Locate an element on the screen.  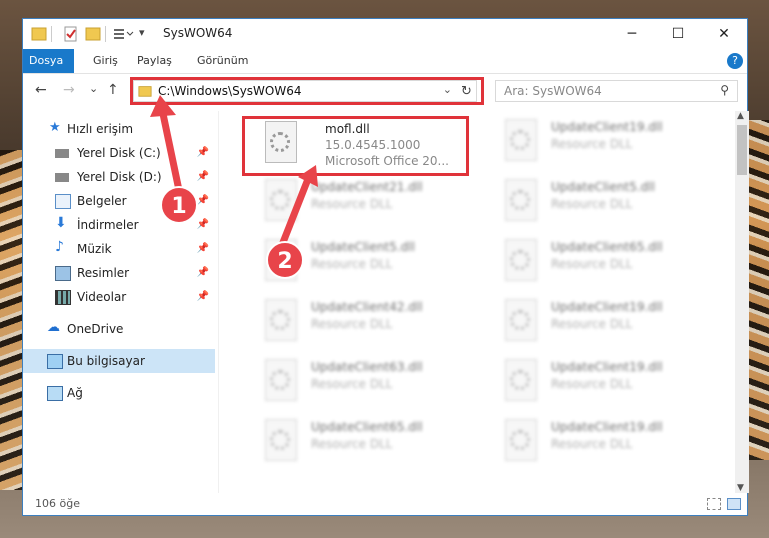
sidebar-item-videos: Videolar 📌 is located at coordinates (119, 297).